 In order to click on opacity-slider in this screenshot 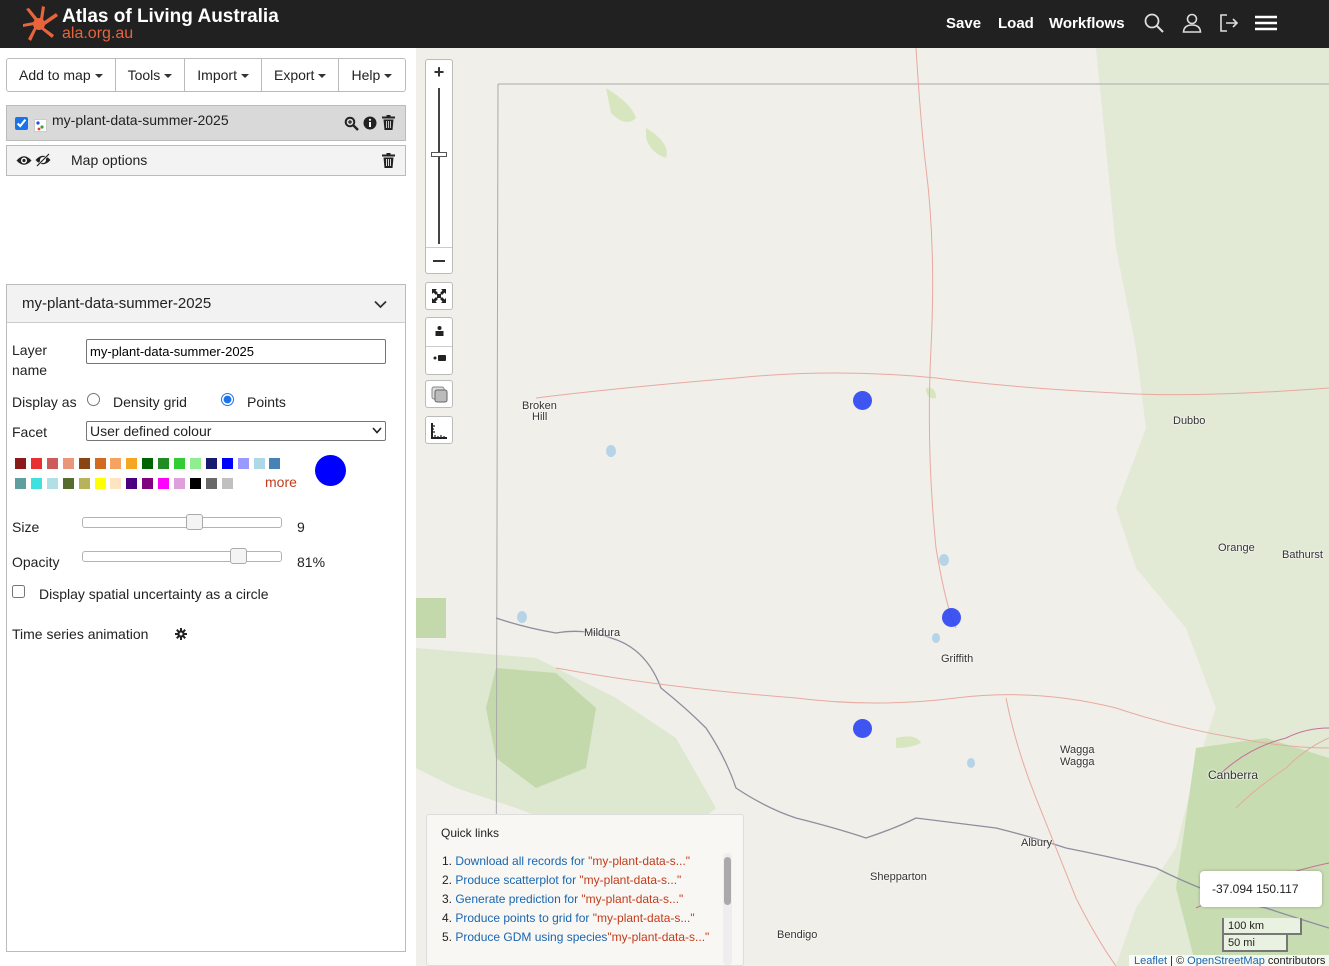, I will do `click(182, 556)`.